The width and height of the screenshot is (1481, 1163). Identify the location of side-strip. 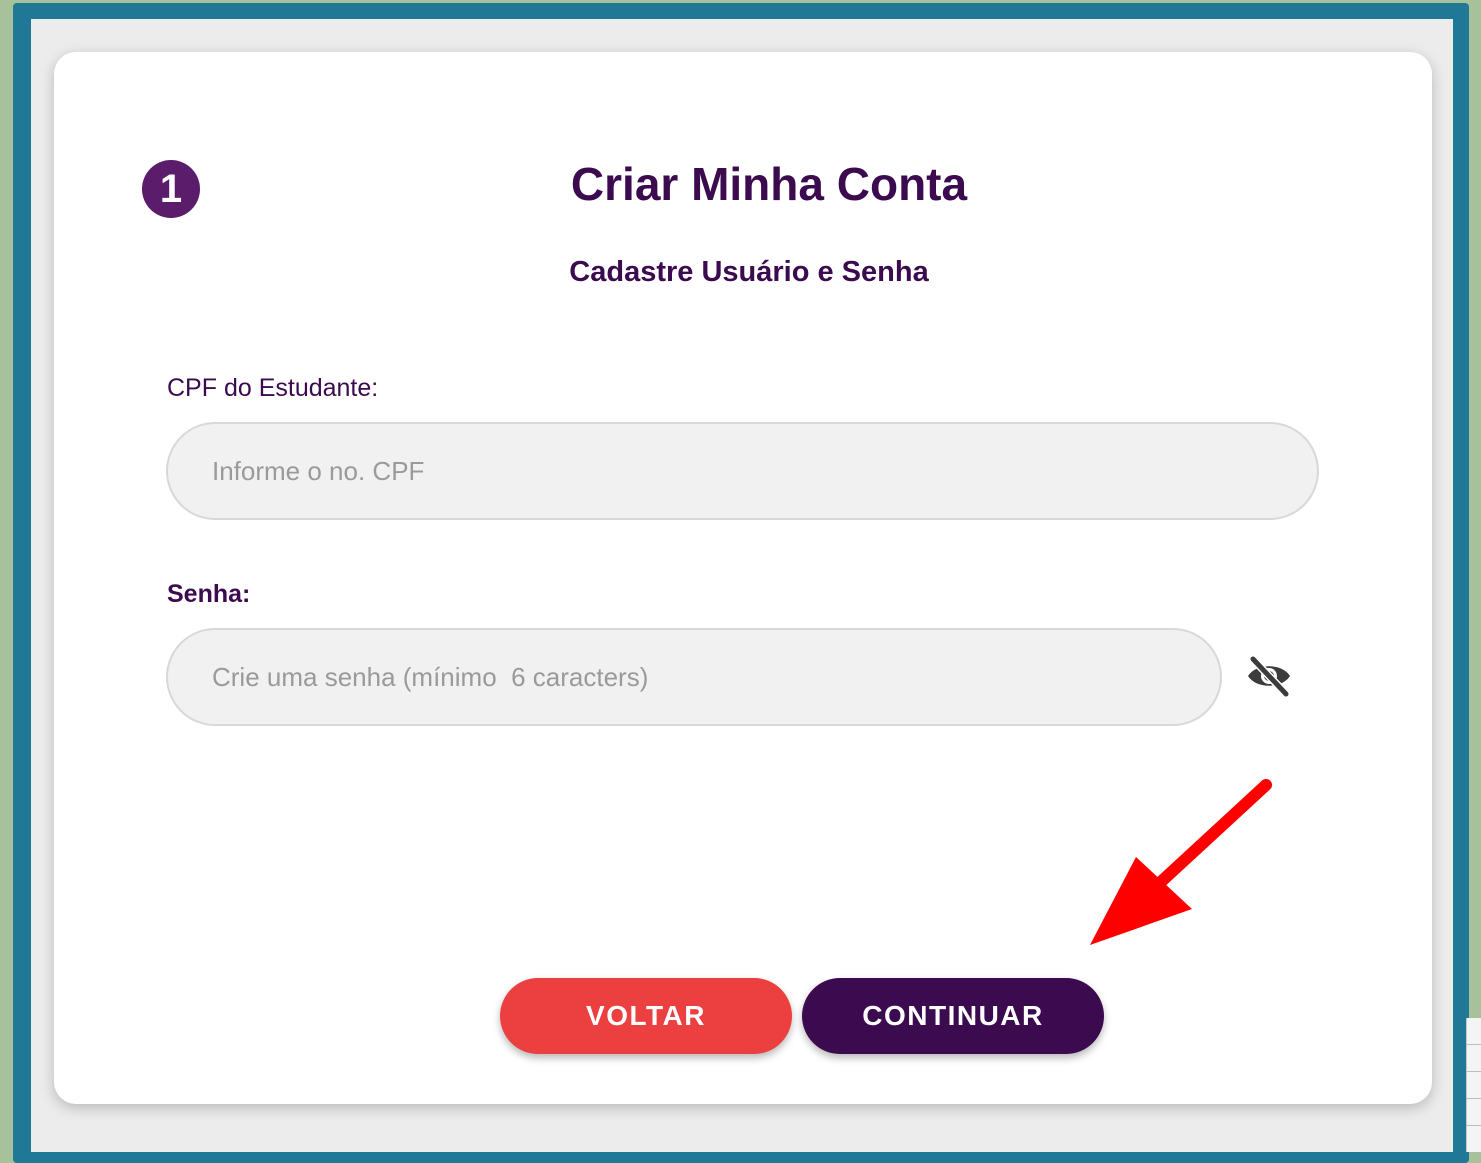
(1473, 1085).